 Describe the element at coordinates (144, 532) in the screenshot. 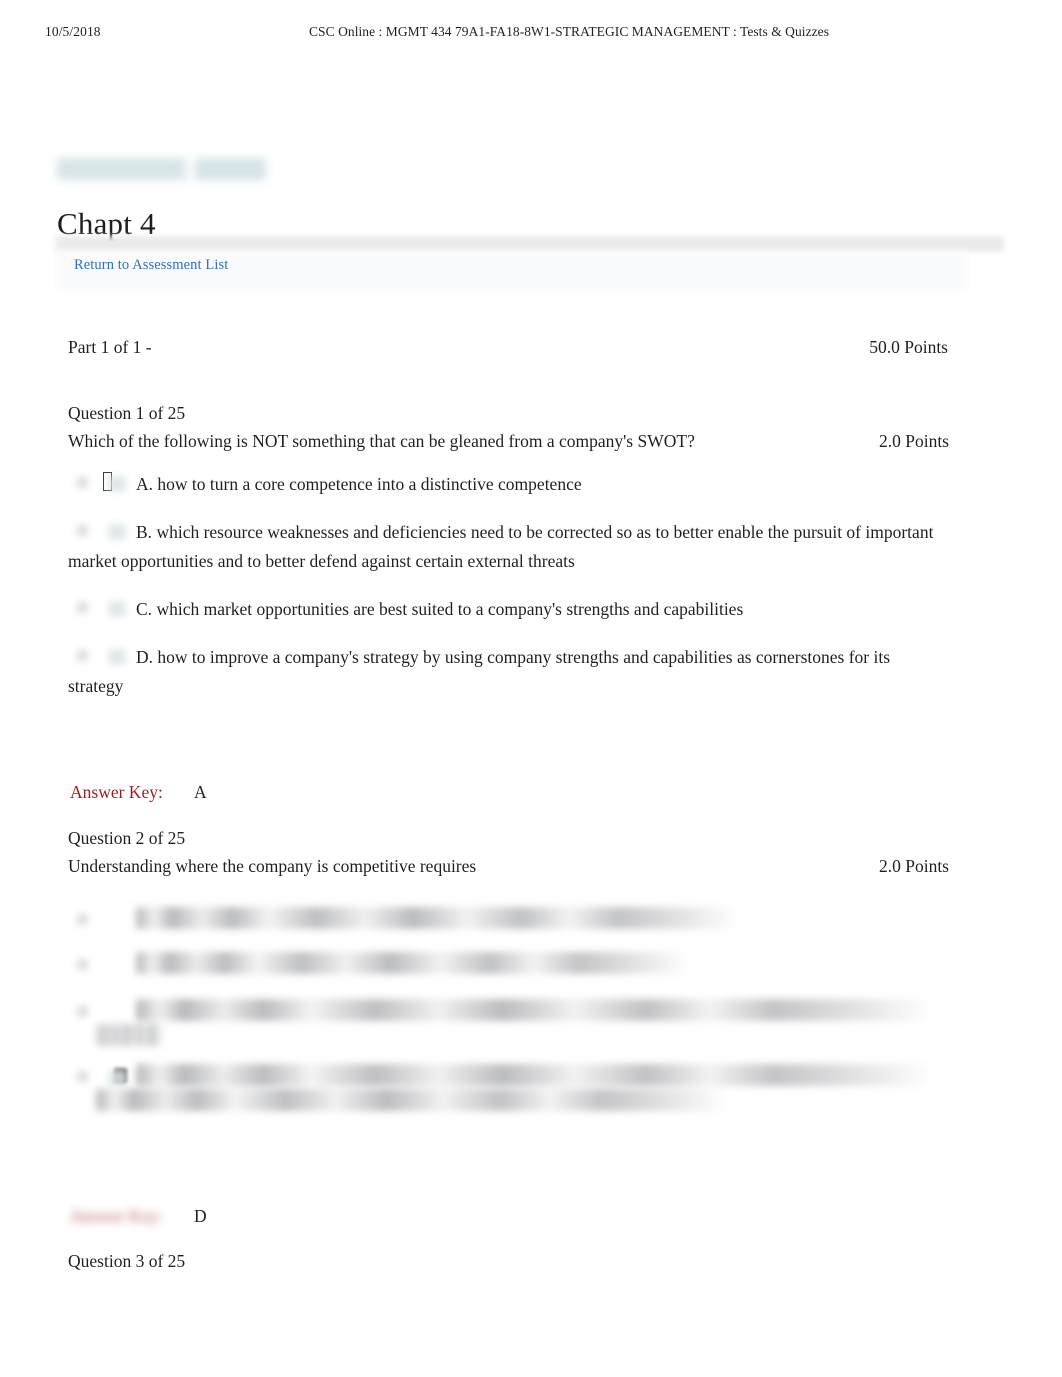

I see `option-letter: B.` at that location.